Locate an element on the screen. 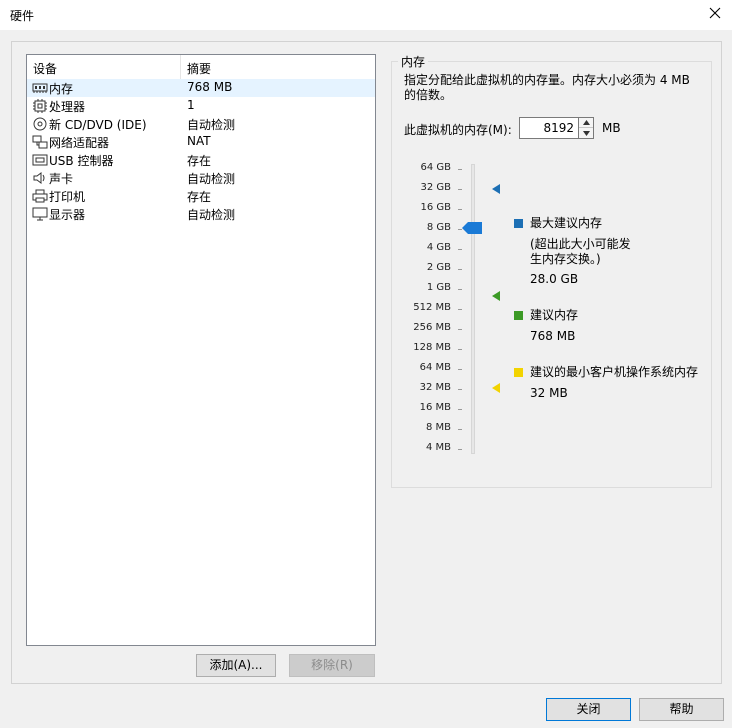 This screenshot has width=732, height=728. device-summary: NAT is located at coordinates (199, 141).